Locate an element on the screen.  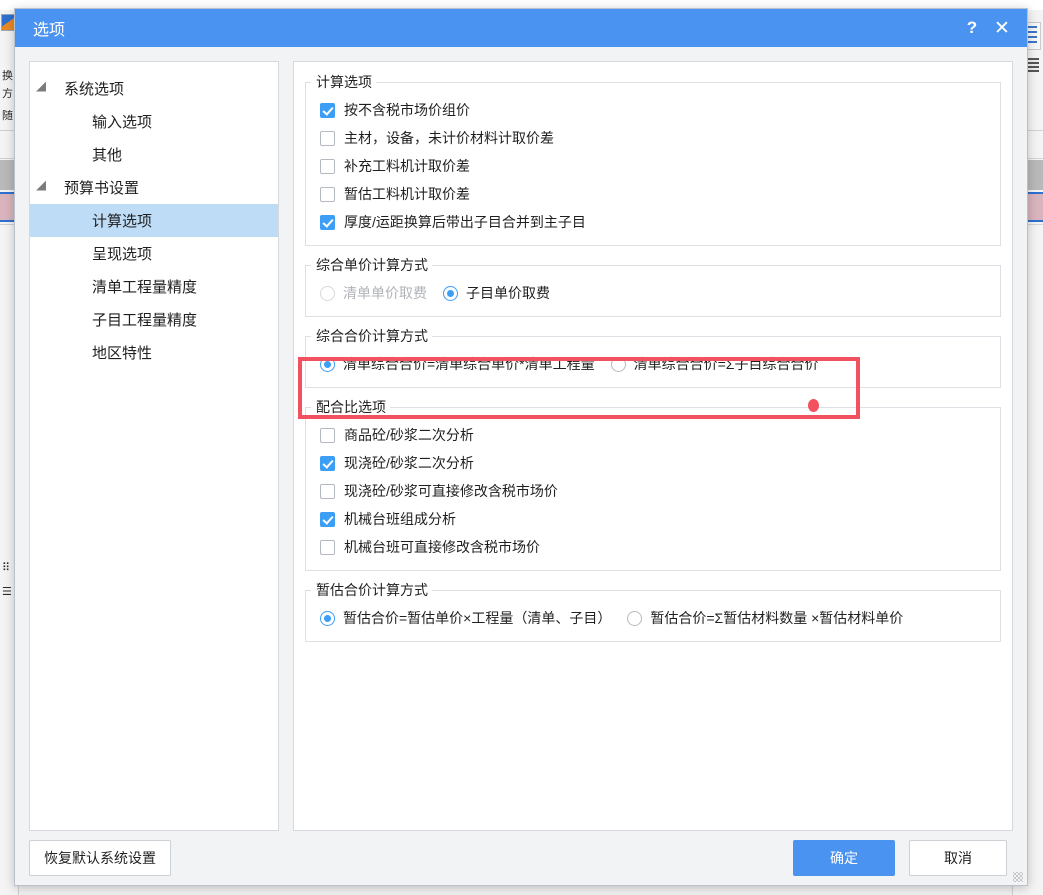
checkbox-label: 暂估工料机计取价差 is located at coordinates (407, 194).